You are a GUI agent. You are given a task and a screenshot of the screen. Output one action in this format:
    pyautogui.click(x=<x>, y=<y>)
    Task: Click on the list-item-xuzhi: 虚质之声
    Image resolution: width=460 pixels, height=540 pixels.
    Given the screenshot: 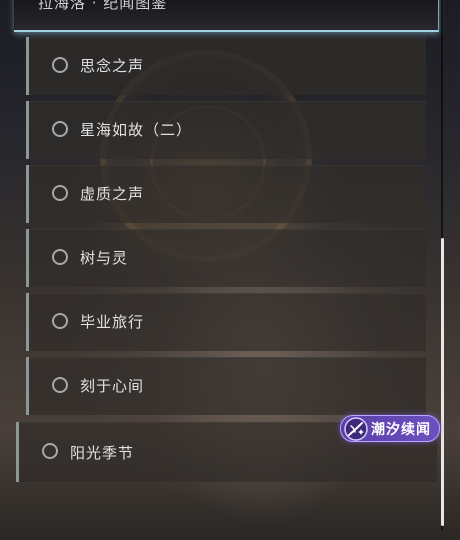 What is the action you would take?
    pyautogui.click(x=226, y=194)
    